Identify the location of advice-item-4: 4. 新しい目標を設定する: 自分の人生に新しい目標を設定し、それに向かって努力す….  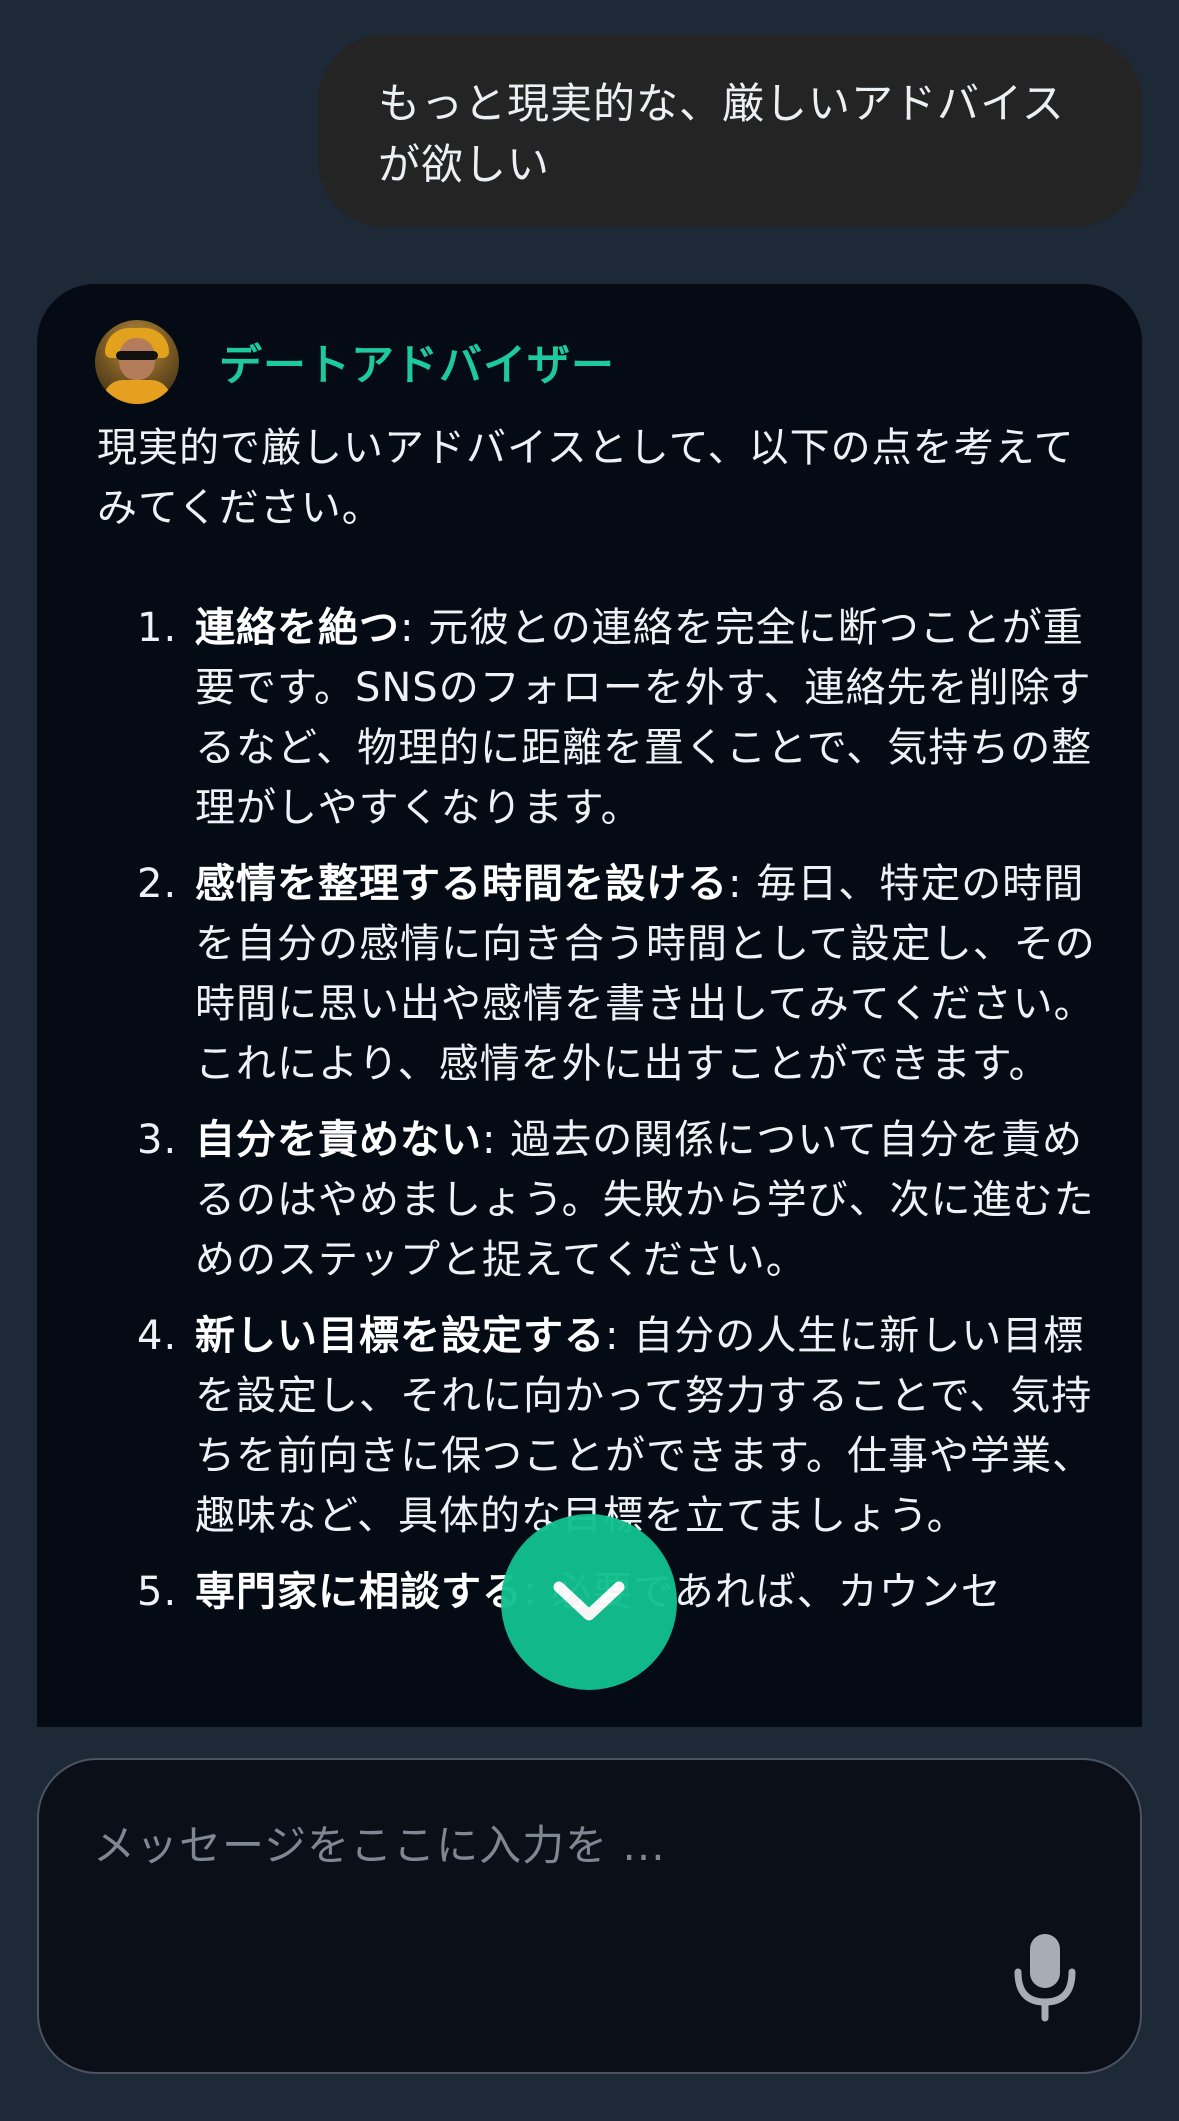
(602, 1426).